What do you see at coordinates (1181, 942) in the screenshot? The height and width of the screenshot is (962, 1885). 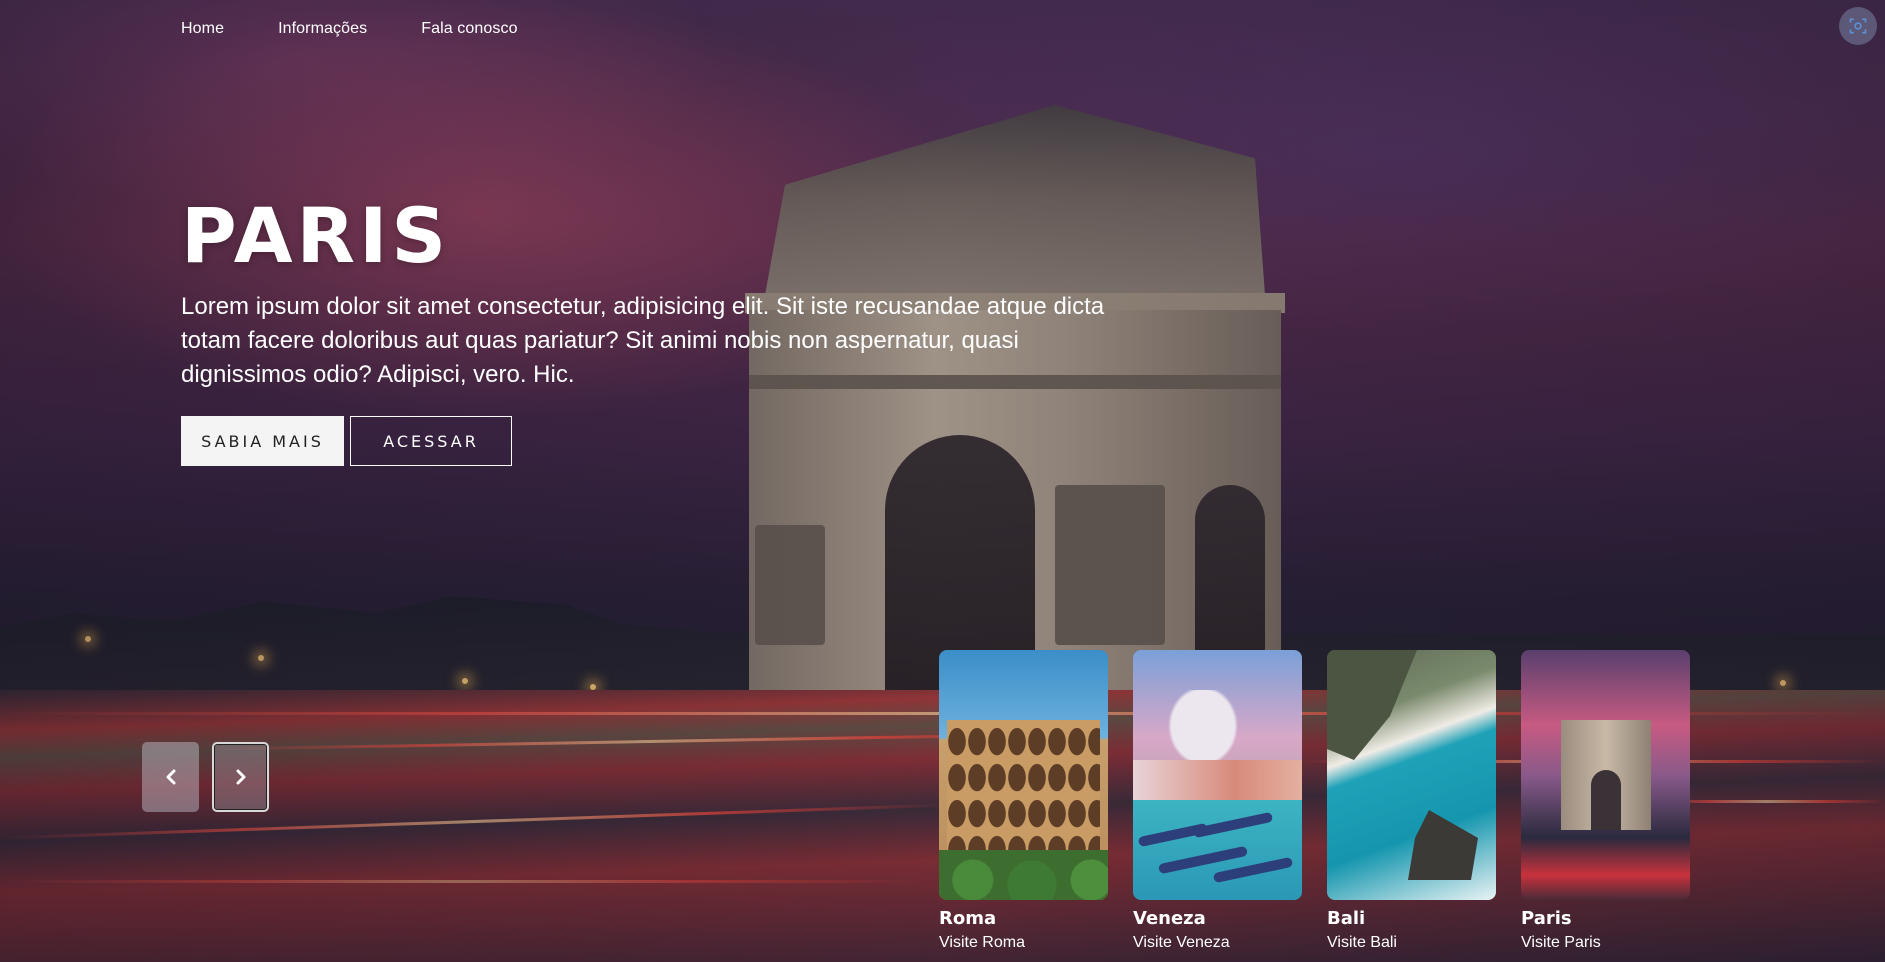 I see `card-subtitle: Visite Veneza` at bounding box center [1181, 942].